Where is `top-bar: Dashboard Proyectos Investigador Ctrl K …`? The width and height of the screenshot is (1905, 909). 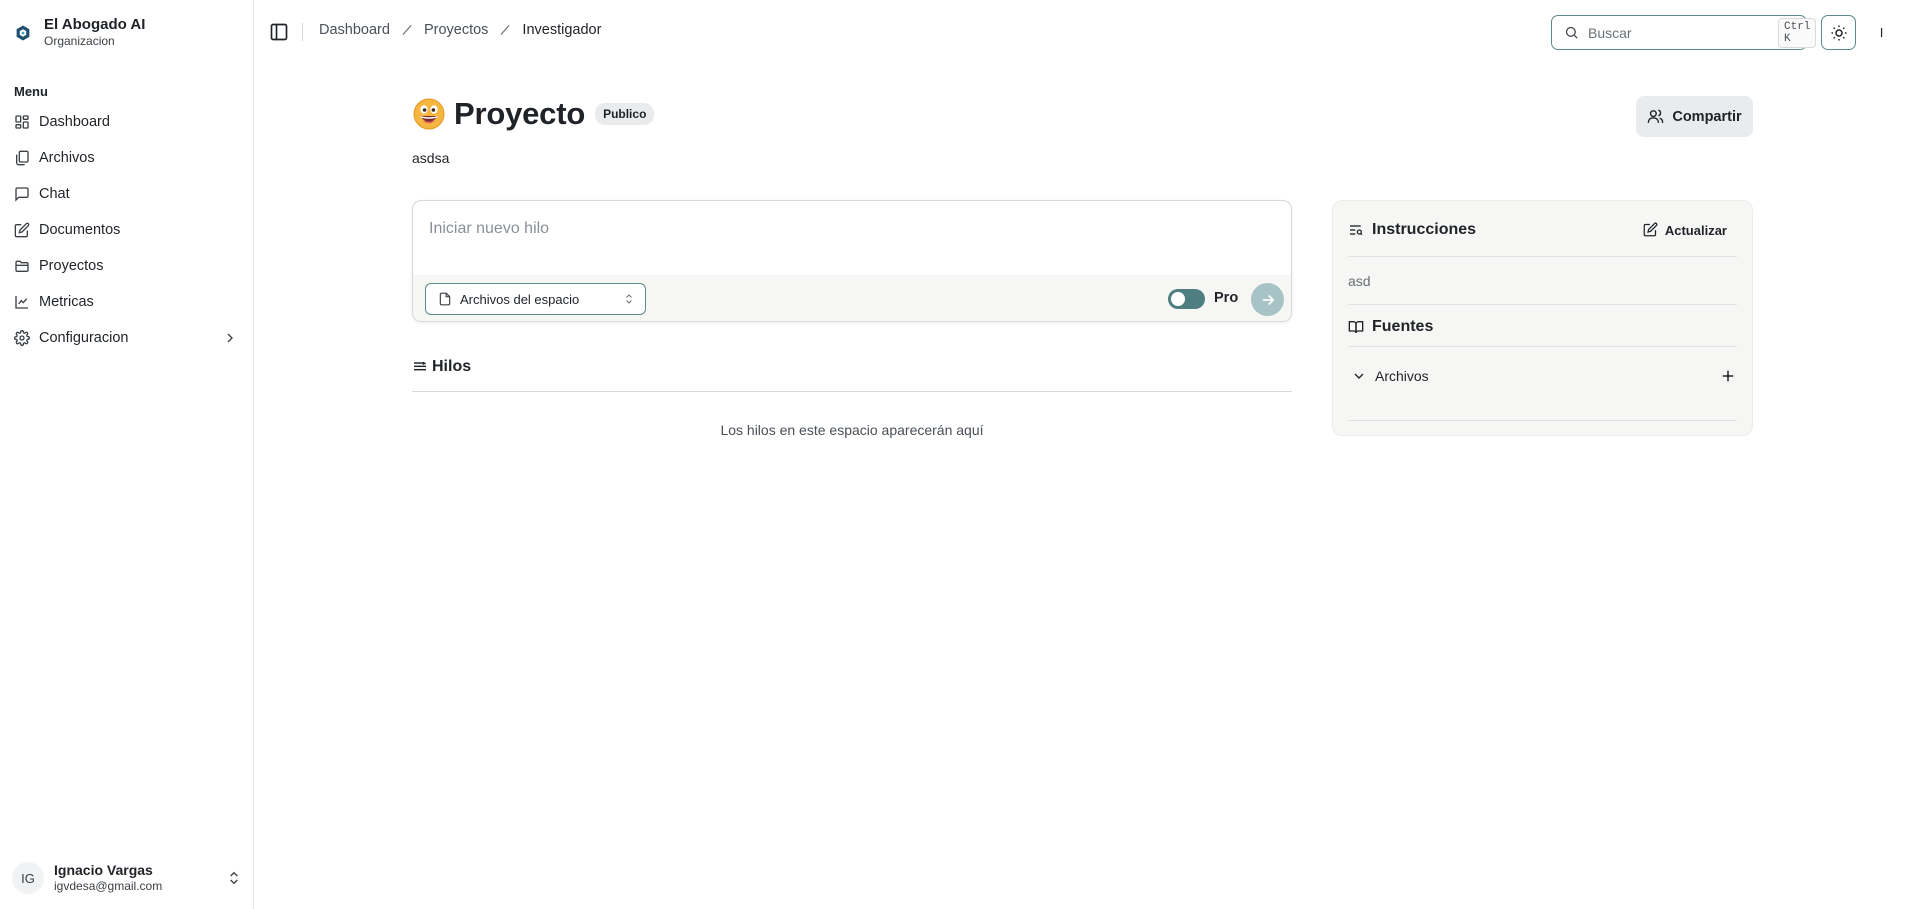 top-bar: Dashboard Proyectos Investigador Ctrl K … is located at coordinates (1080, 32).